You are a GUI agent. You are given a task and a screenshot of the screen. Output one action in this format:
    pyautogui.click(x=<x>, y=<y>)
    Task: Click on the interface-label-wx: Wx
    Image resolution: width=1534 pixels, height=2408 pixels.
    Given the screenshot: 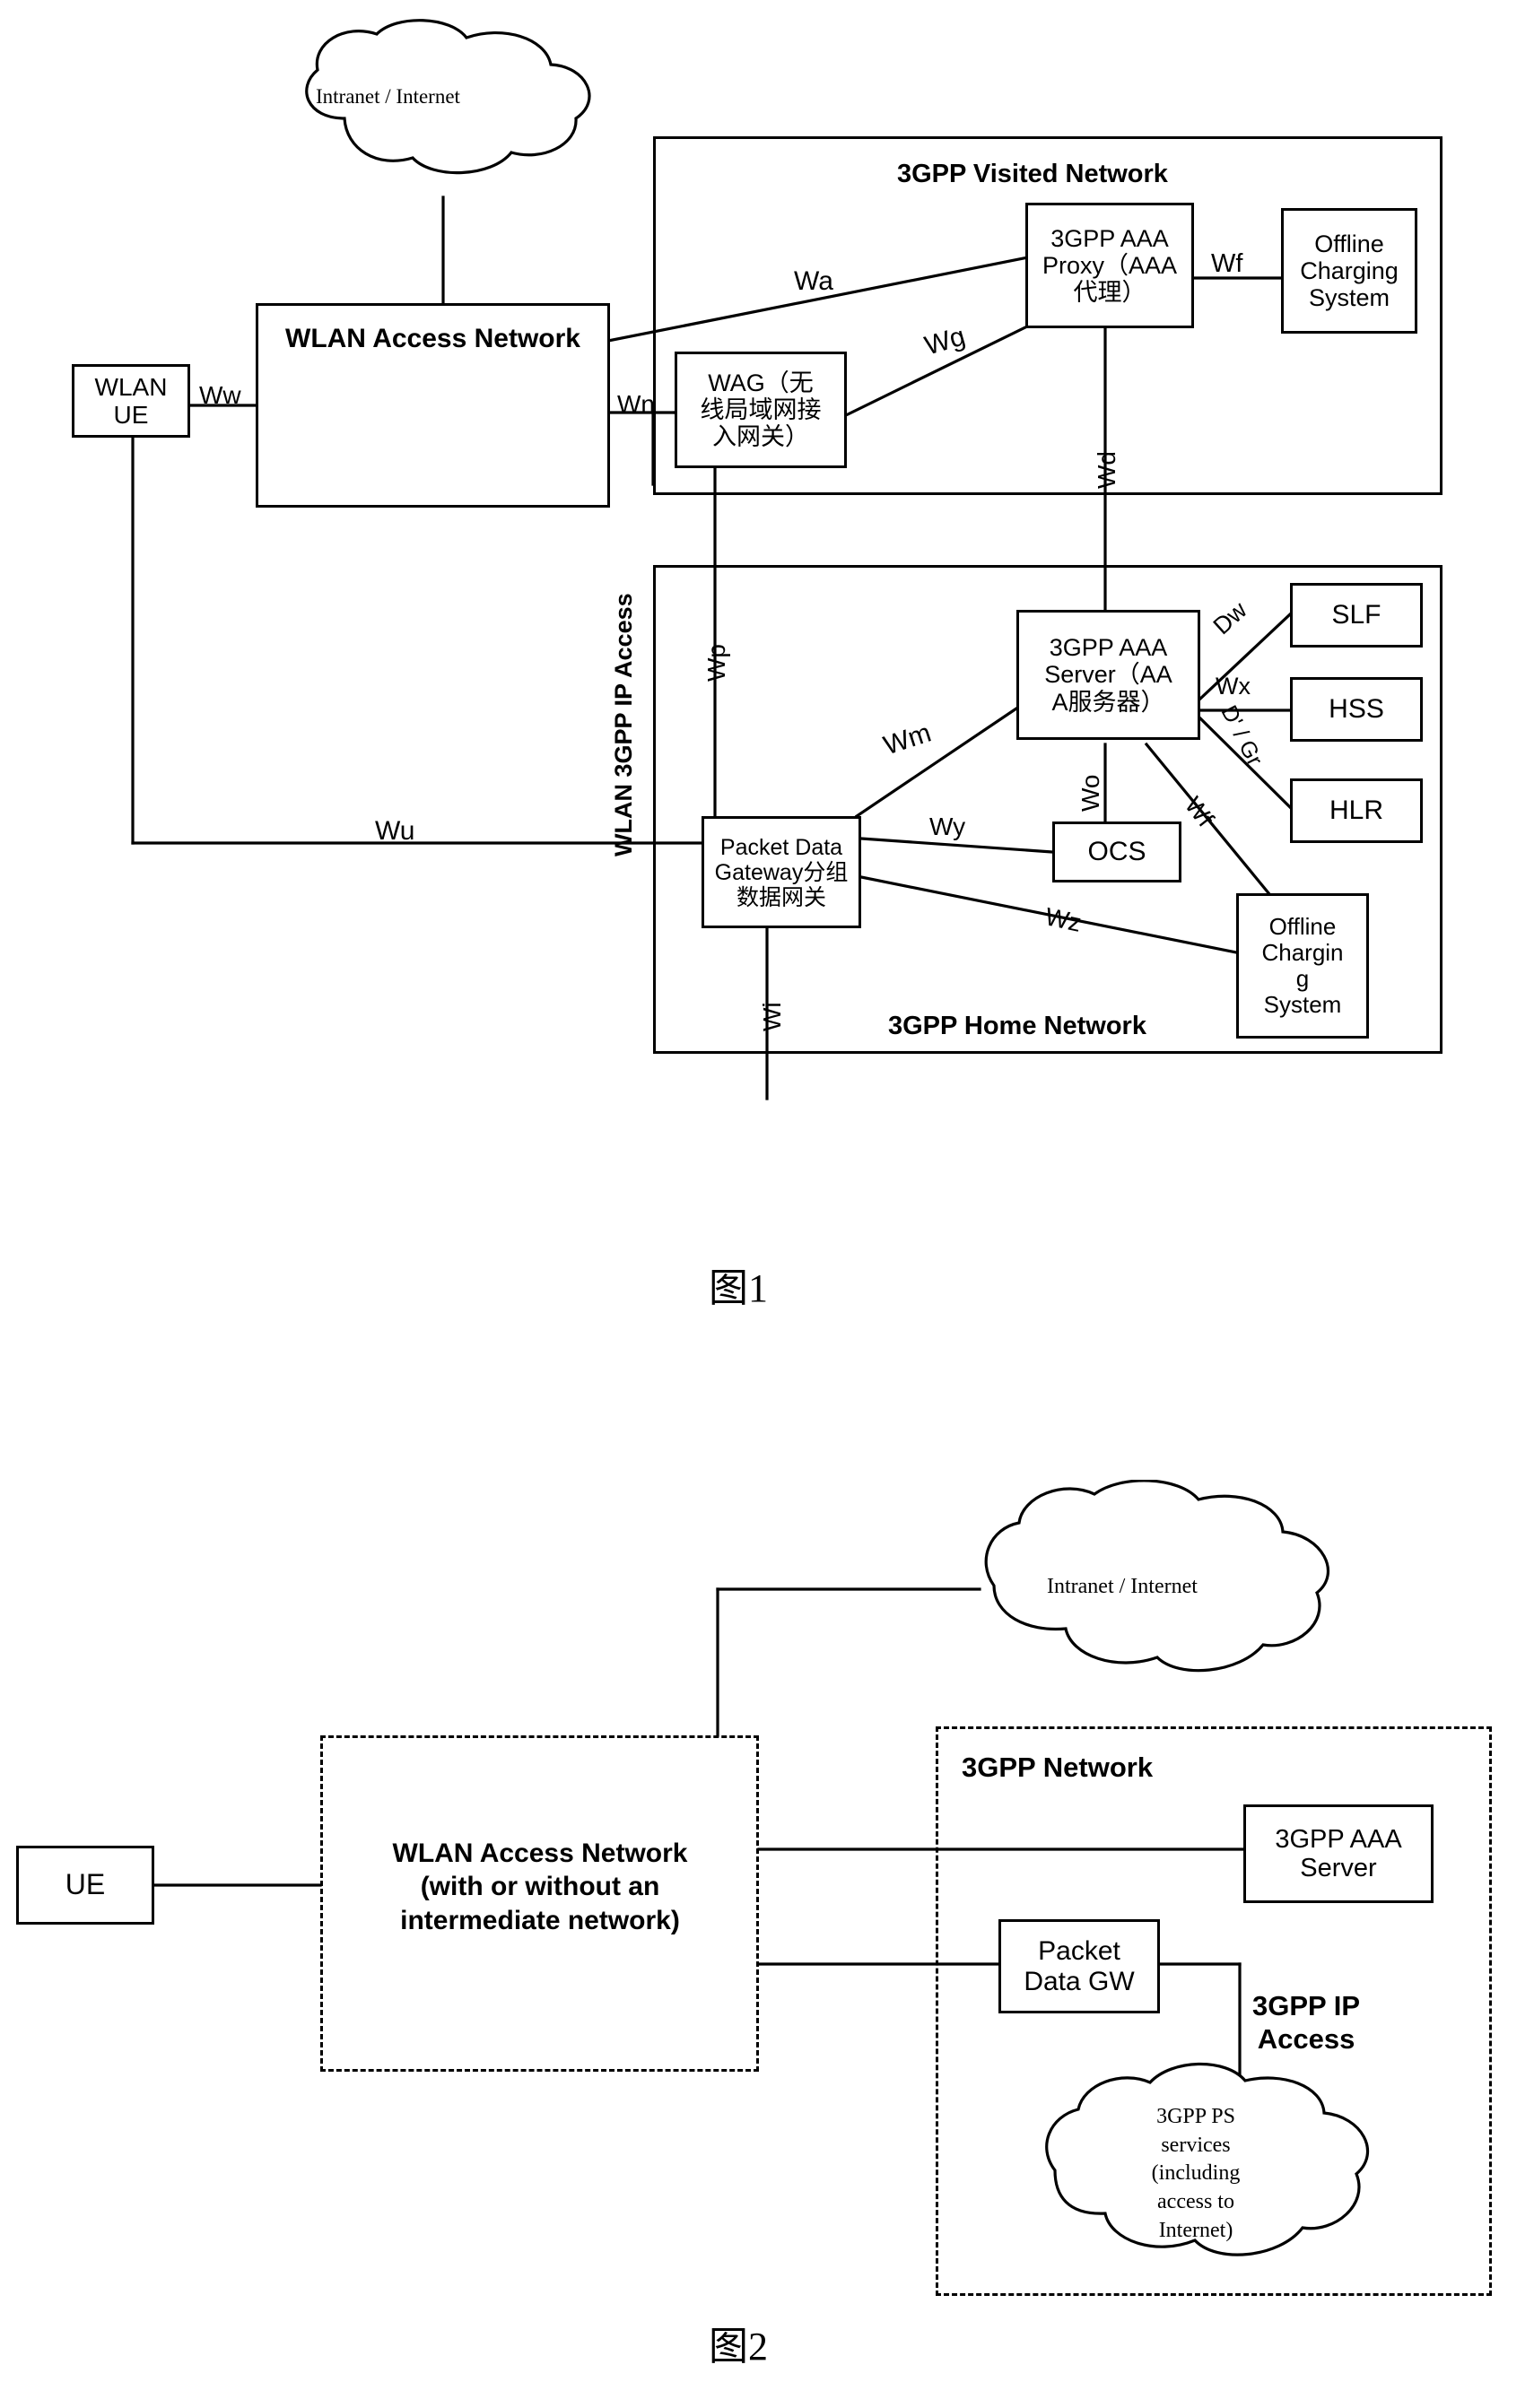 What is the action you would take?
    pyautogui.click(x=1233, y=687)
    